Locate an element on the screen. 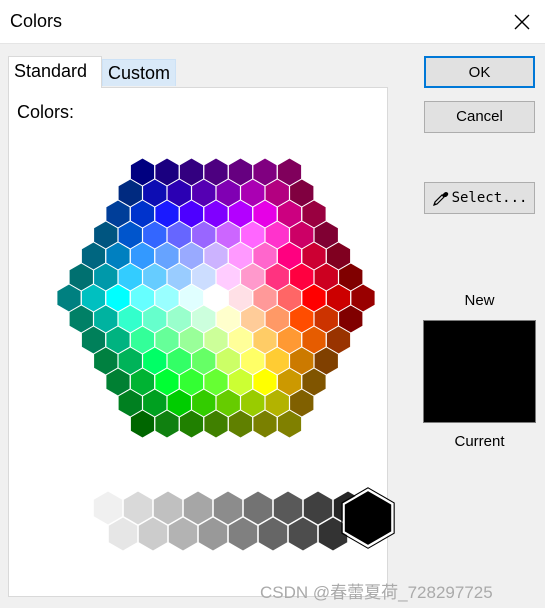 The height and width of the screenshot is (608, 545). title-bar: Colors is located at coordinates (272, 22).